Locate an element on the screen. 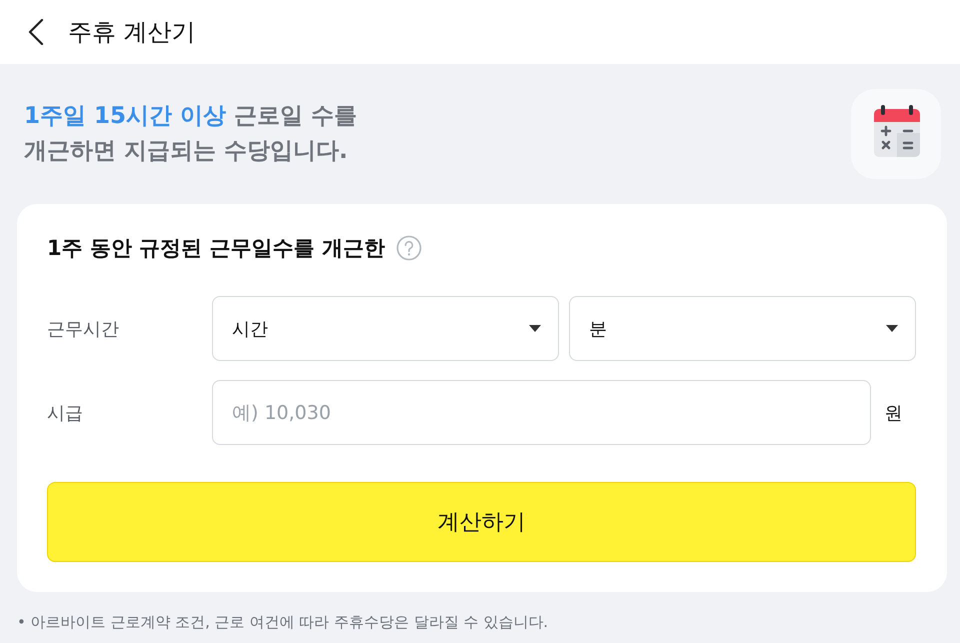 The height and width of the screenshot is (643, 960). hourly-wage-label: 시급 is located at coordinates (65, 413).